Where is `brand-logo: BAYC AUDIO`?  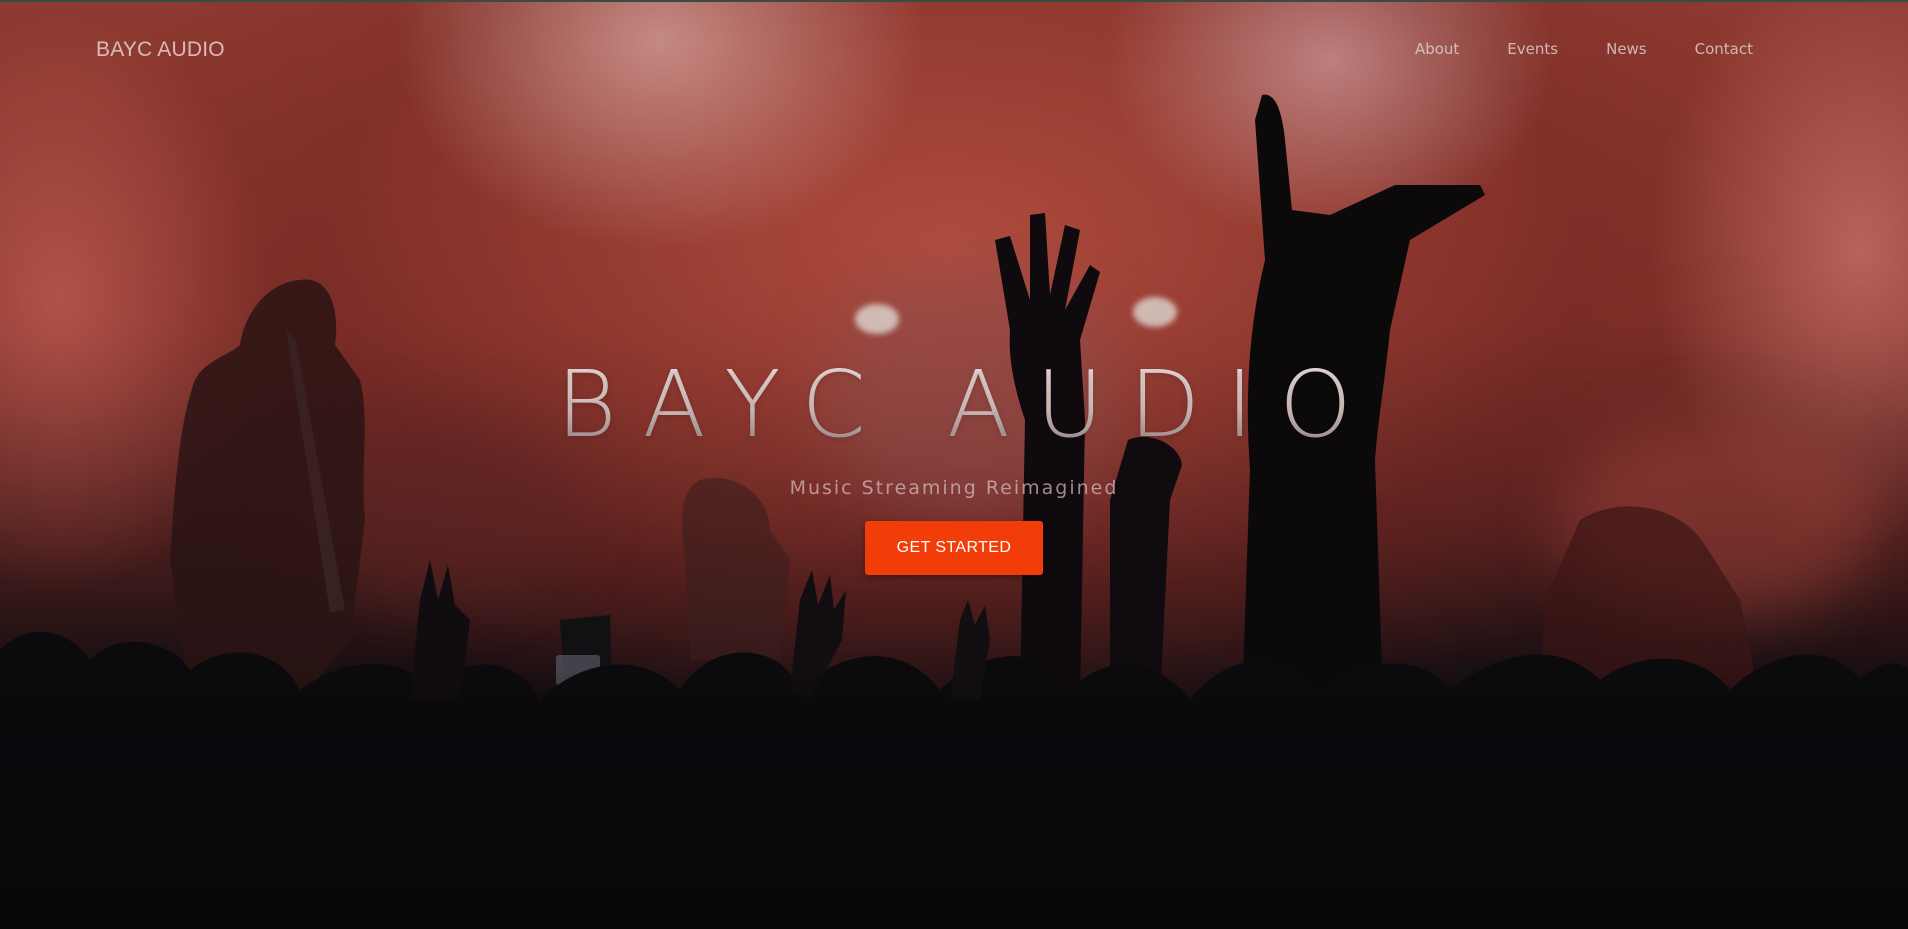
brand-logo: BAYC AUDIO is located at coordinates (160, 50).